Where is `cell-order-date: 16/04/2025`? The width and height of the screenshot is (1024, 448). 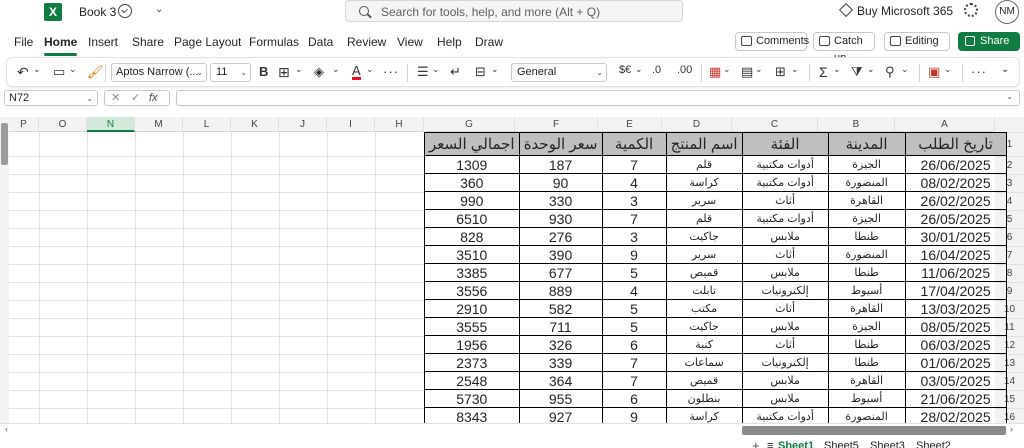 cell-order-date: 16/04/2025 is located at coordinates (955, 254).